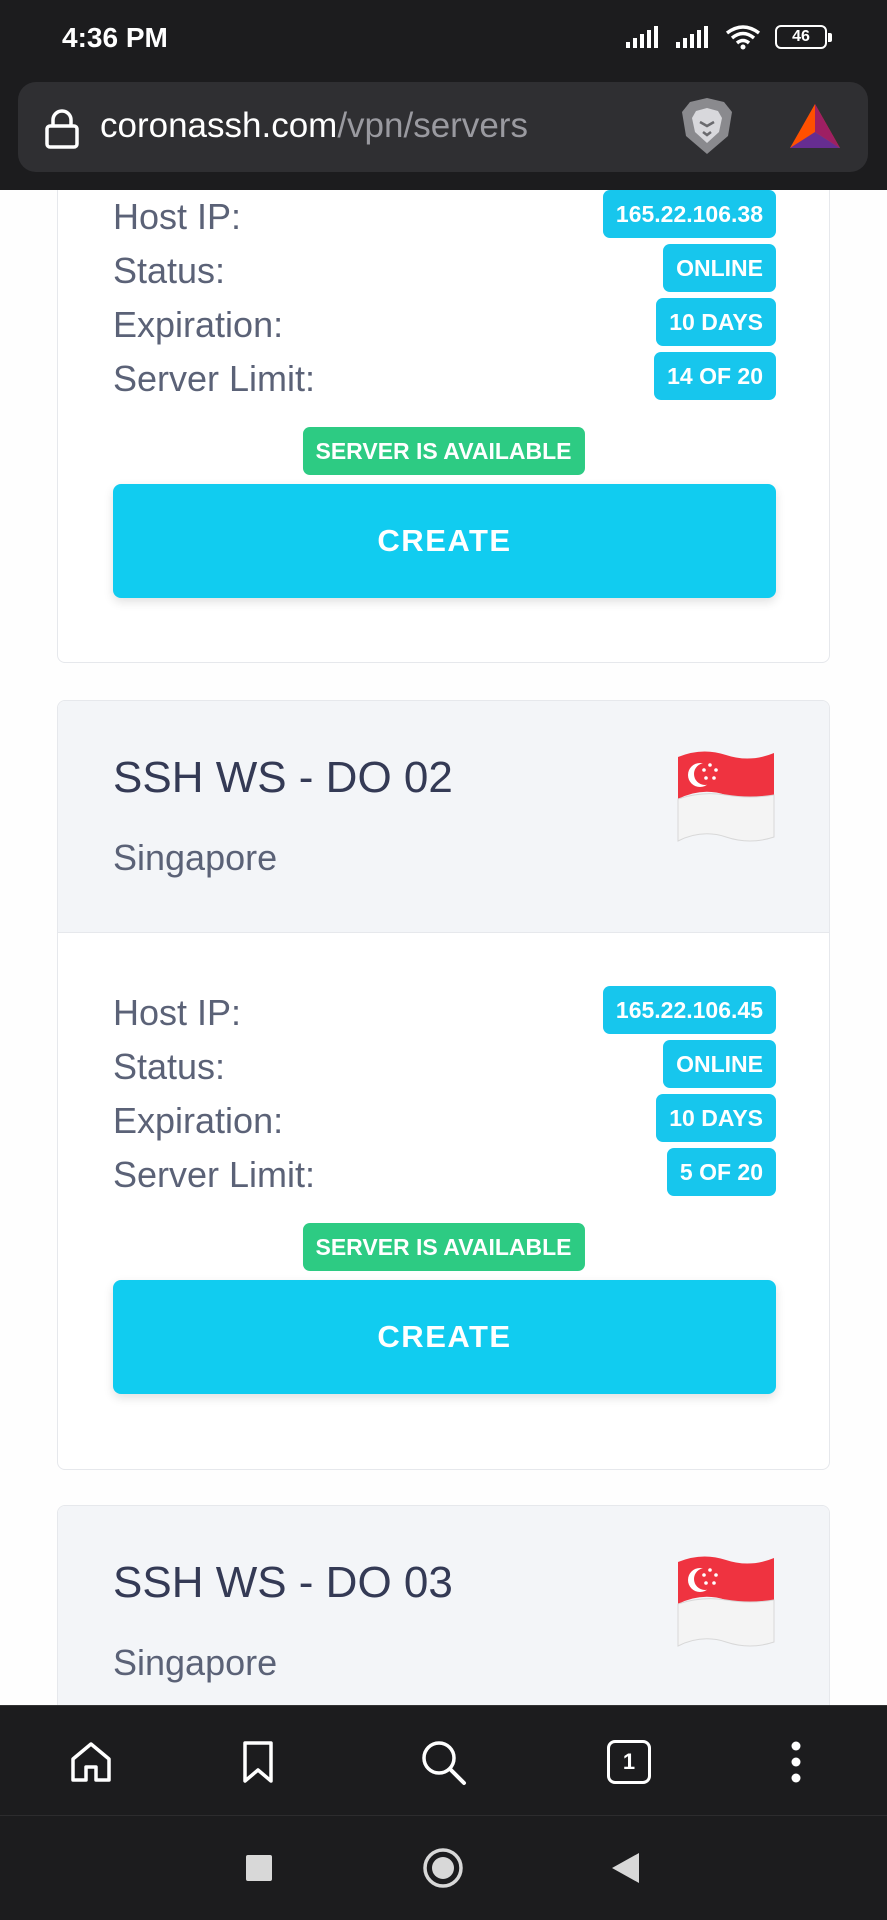 This screenshot has height=1920, width=887. I want to click on tabs-icon: 1, so click(629, 1762).